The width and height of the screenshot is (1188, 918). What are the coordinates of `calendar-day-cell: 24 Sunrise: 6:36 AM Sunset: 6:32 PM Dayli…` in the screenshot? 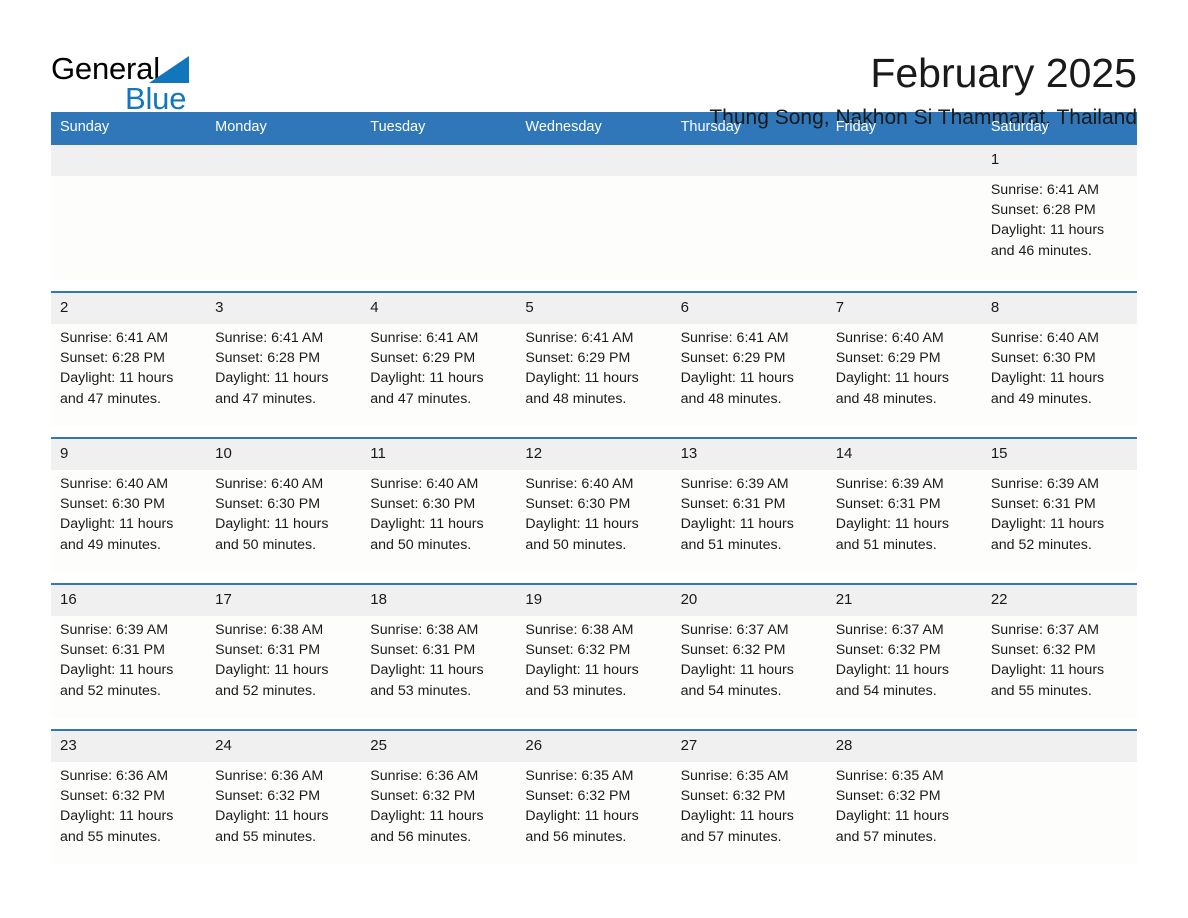 It's located at (284, 796).